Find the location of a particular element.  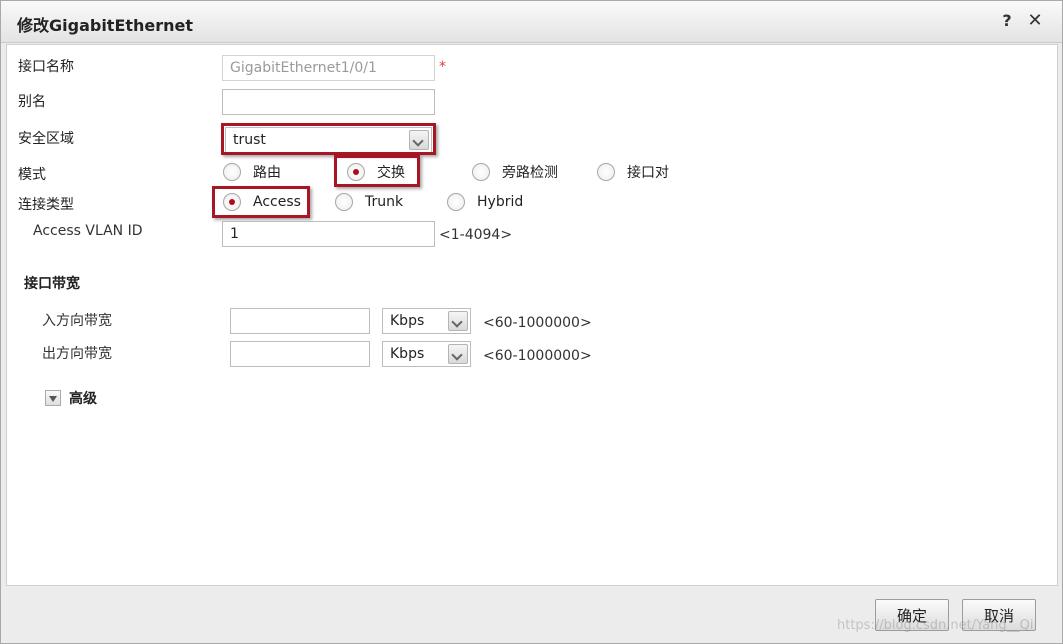

mode-label: 模式 is located at coordinates (32, 175).